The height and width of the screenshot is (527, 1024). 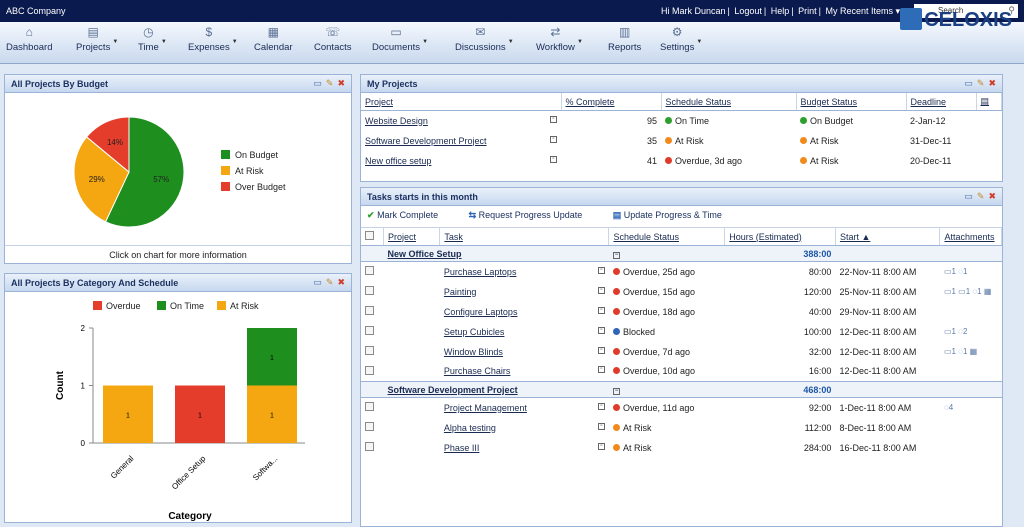 I want to click on request-progress-button: ⇆ Request Progress Update, so click(x=533, y=215).